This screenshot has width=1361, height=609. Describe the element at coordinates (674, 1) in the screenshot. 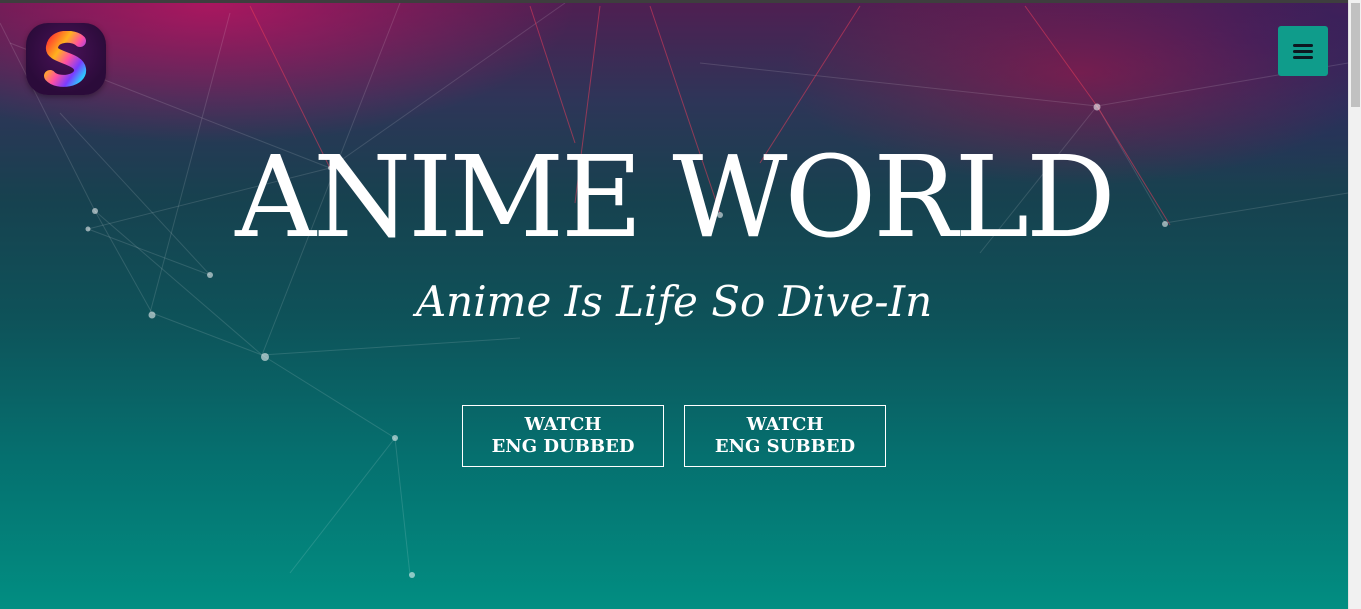

I see `top-border` at that location.